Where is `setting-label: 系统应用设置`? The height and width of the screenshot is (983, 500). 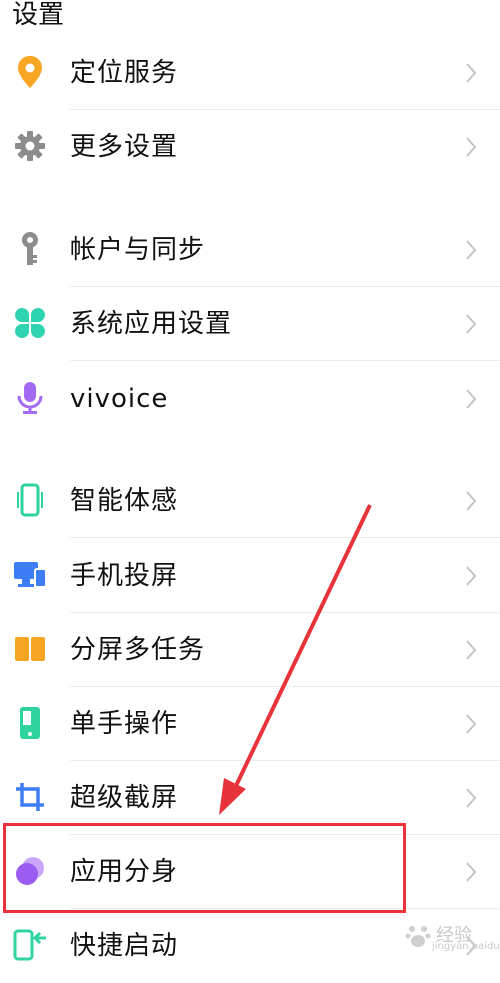
setting-label: 系统应用设置 is located at coordinates (151, 324).